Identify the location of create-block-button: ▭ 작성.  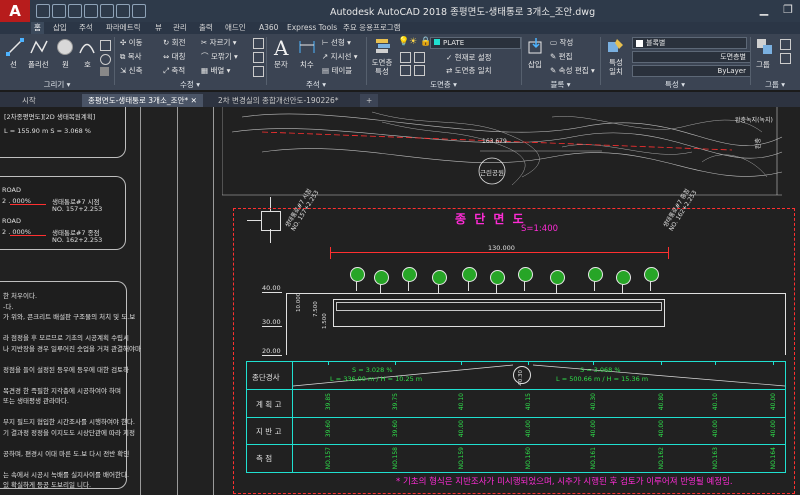
(561, 42).